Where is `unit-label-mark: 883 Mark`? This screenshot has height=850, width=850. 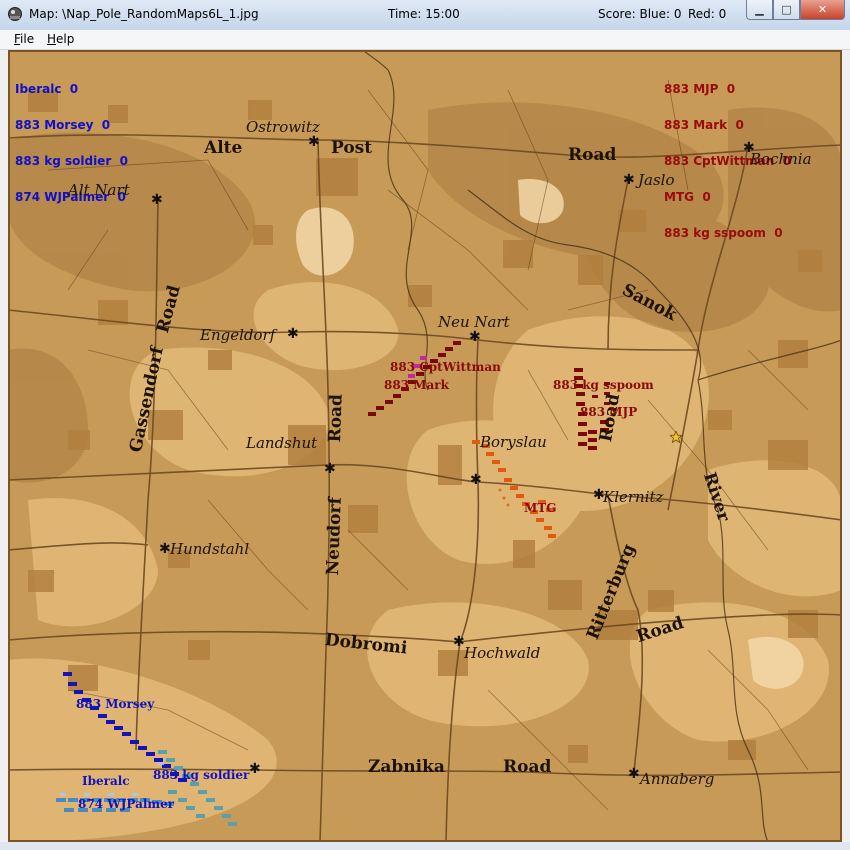
unit-label-mark: 883 Mark is located at coordinates (416, 385).